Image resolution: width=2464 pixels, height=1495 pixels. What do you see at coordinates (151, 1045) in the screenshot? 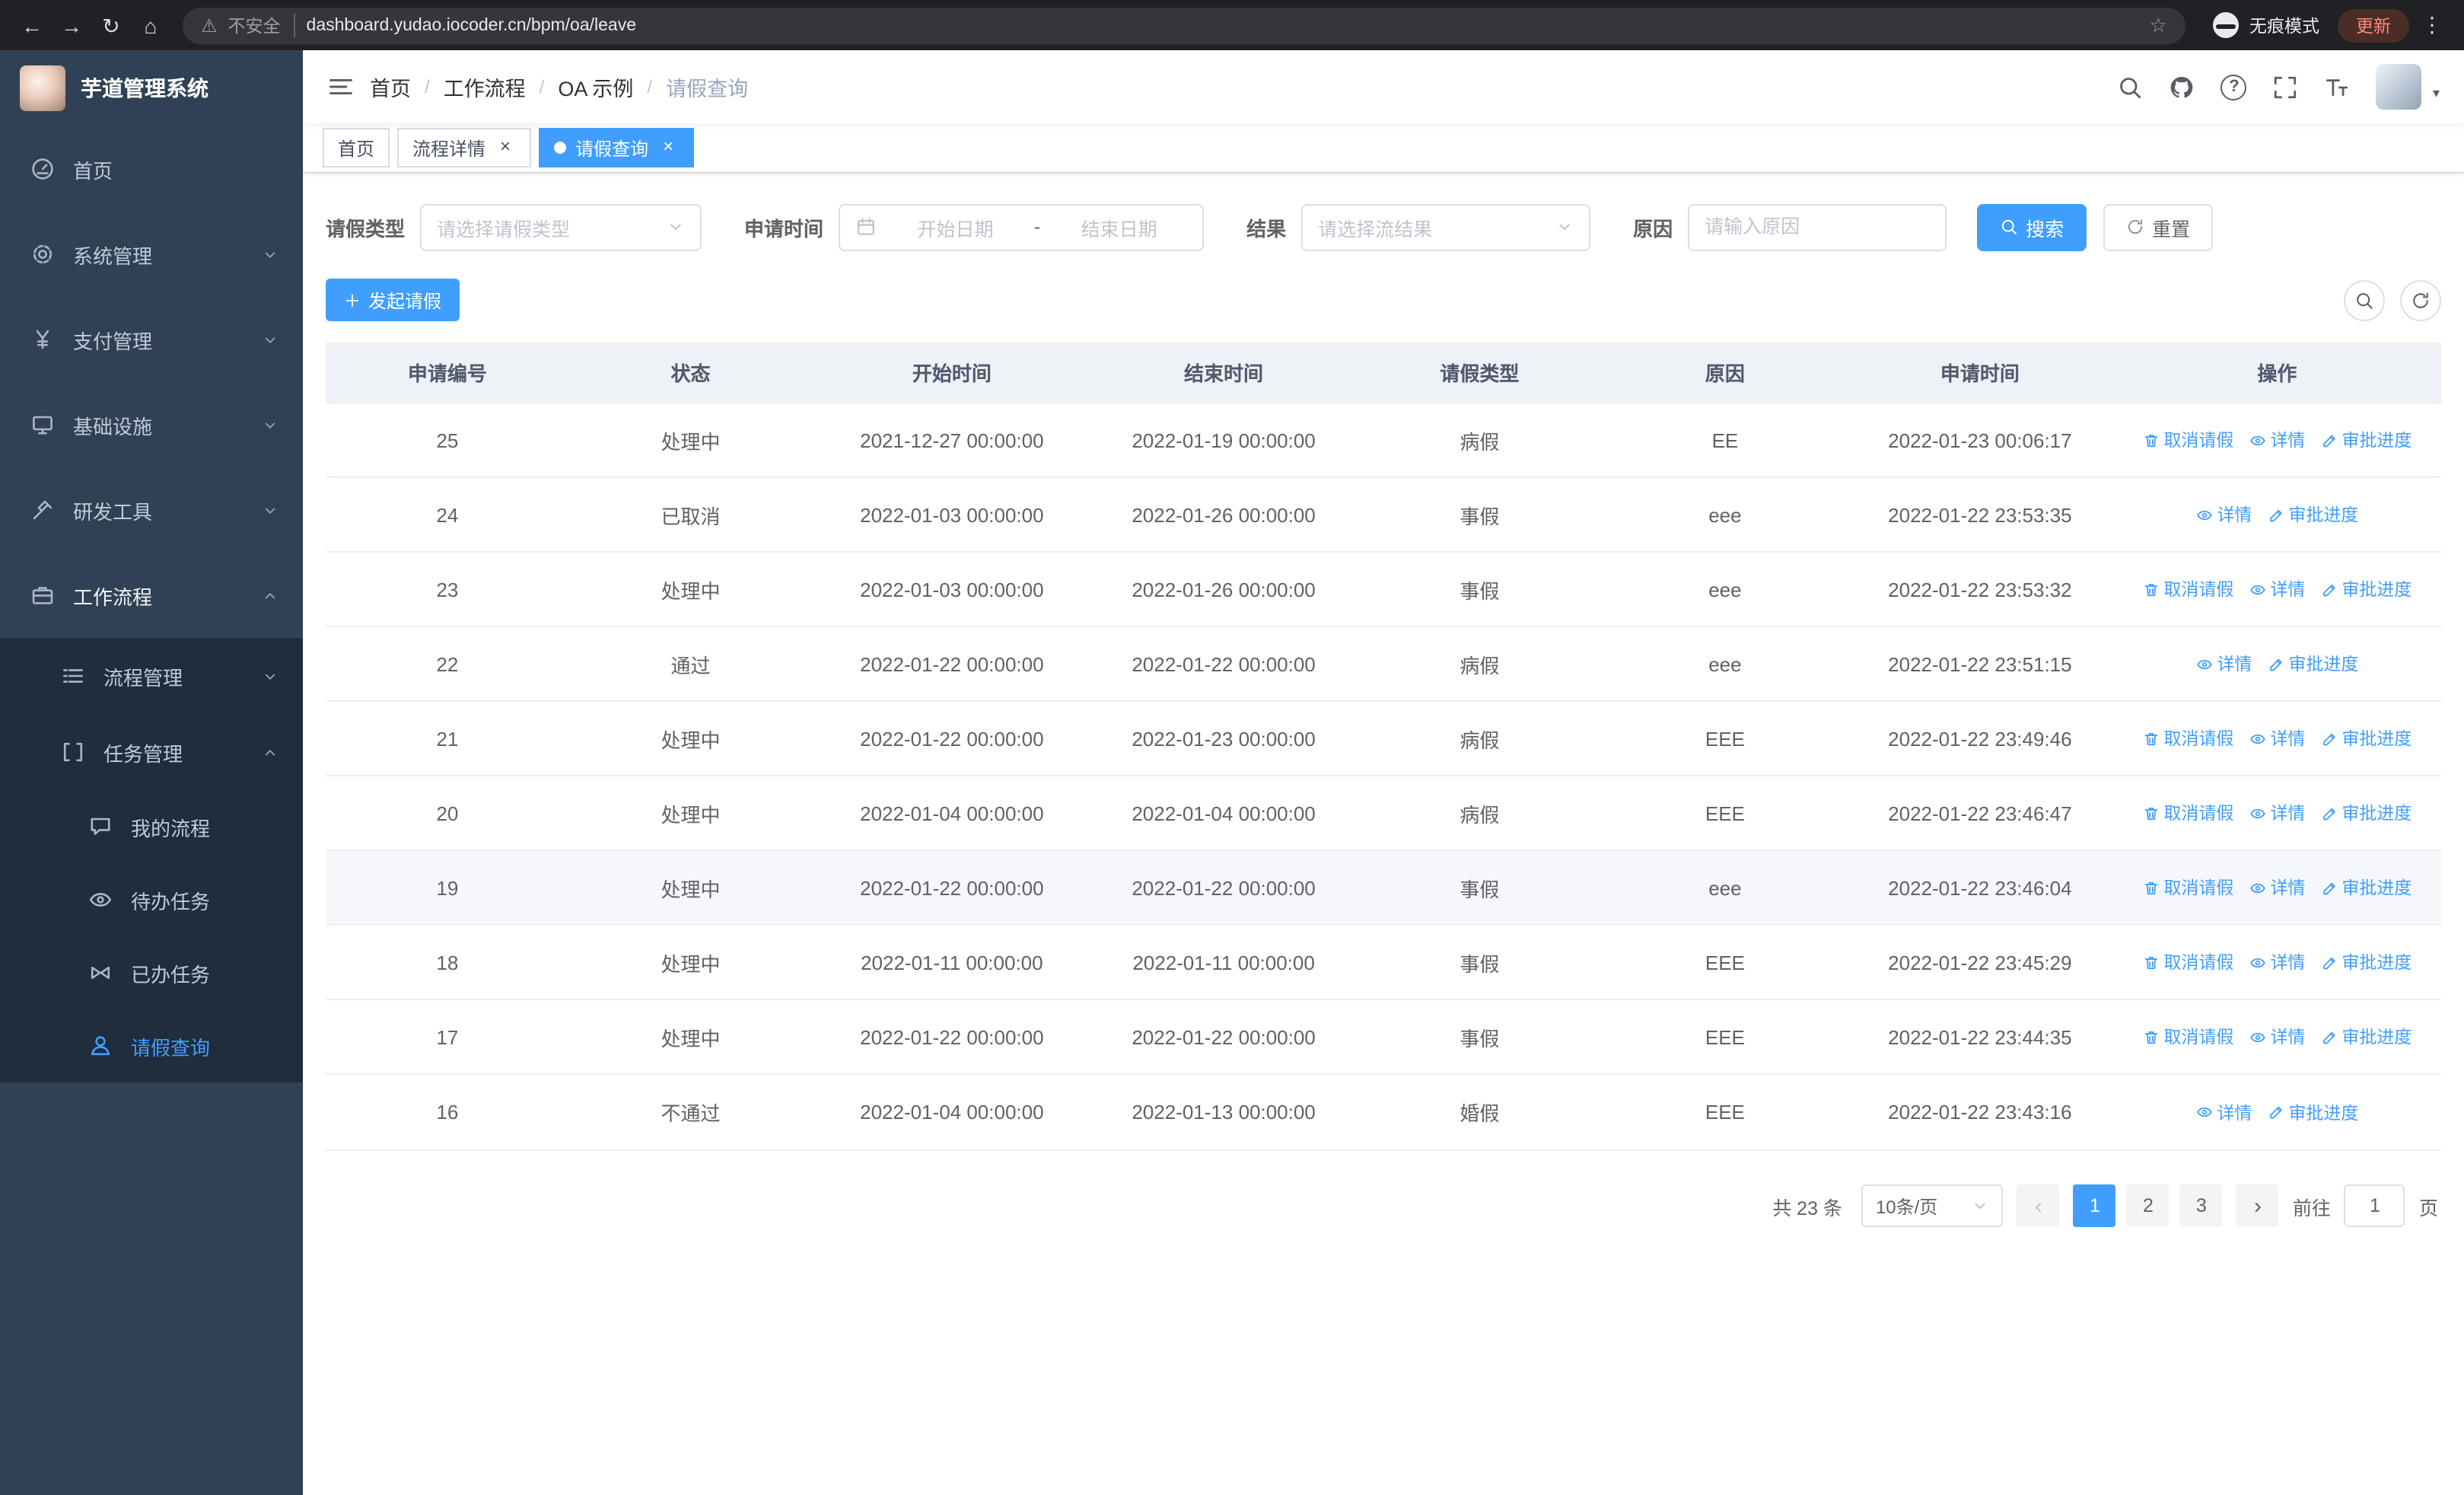
I see `sidebar-item-leave-query: 请假查询` at bounding box center [151, 1045].